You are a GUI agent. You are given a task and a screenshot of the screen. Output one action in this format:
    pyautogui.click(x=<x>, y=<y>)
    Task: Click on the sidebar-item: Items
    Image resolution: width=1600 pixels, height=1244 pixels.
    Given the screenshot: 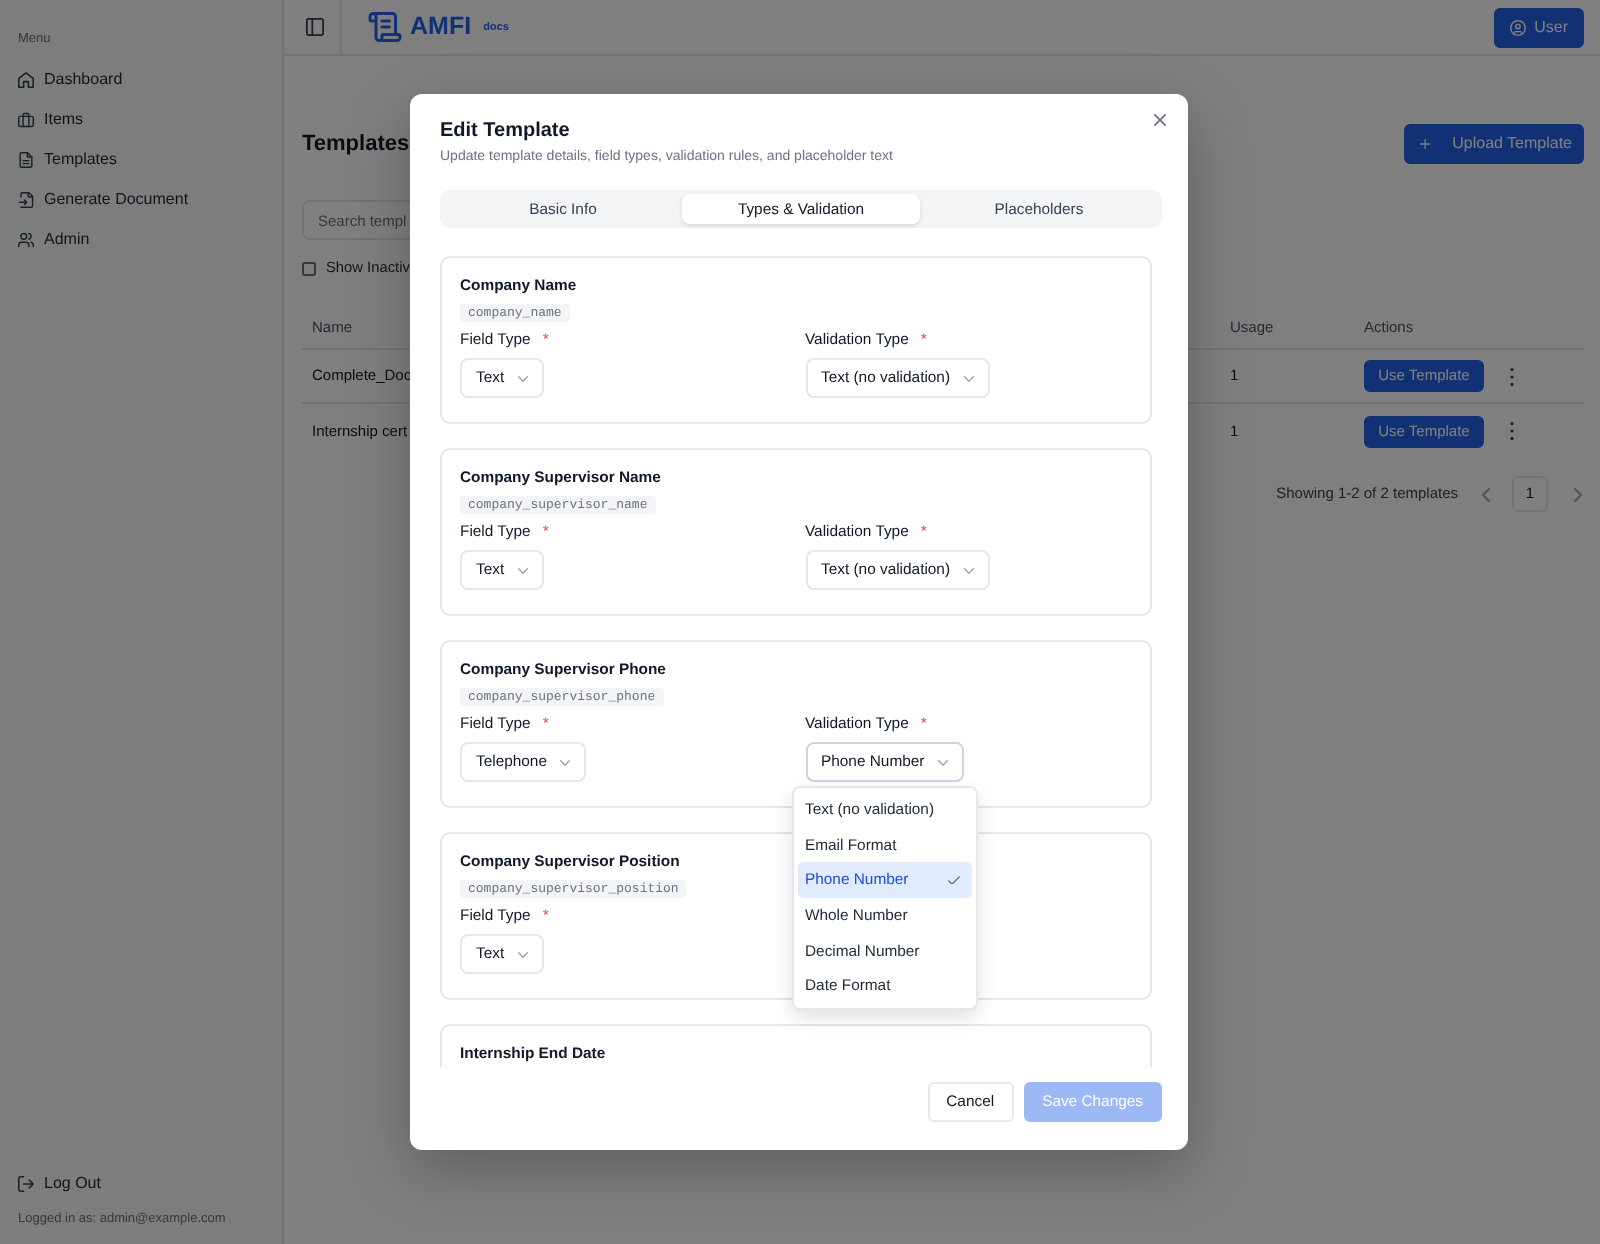 What is the action you would take?
    pyautogui.click(x=51, y=120)
    